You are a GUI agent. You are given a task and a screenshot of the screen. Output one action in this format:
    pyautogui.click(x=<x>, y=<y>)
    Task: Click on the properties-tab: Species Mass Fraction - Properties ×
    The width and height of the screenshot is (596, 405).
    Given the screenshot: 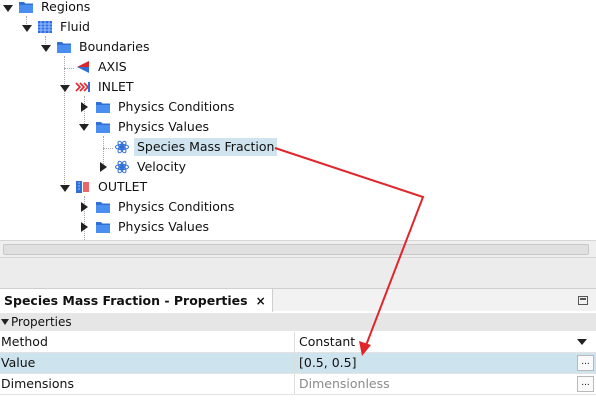 What is the action you would take?
    pyautogui.click(x=136, y=300)
    